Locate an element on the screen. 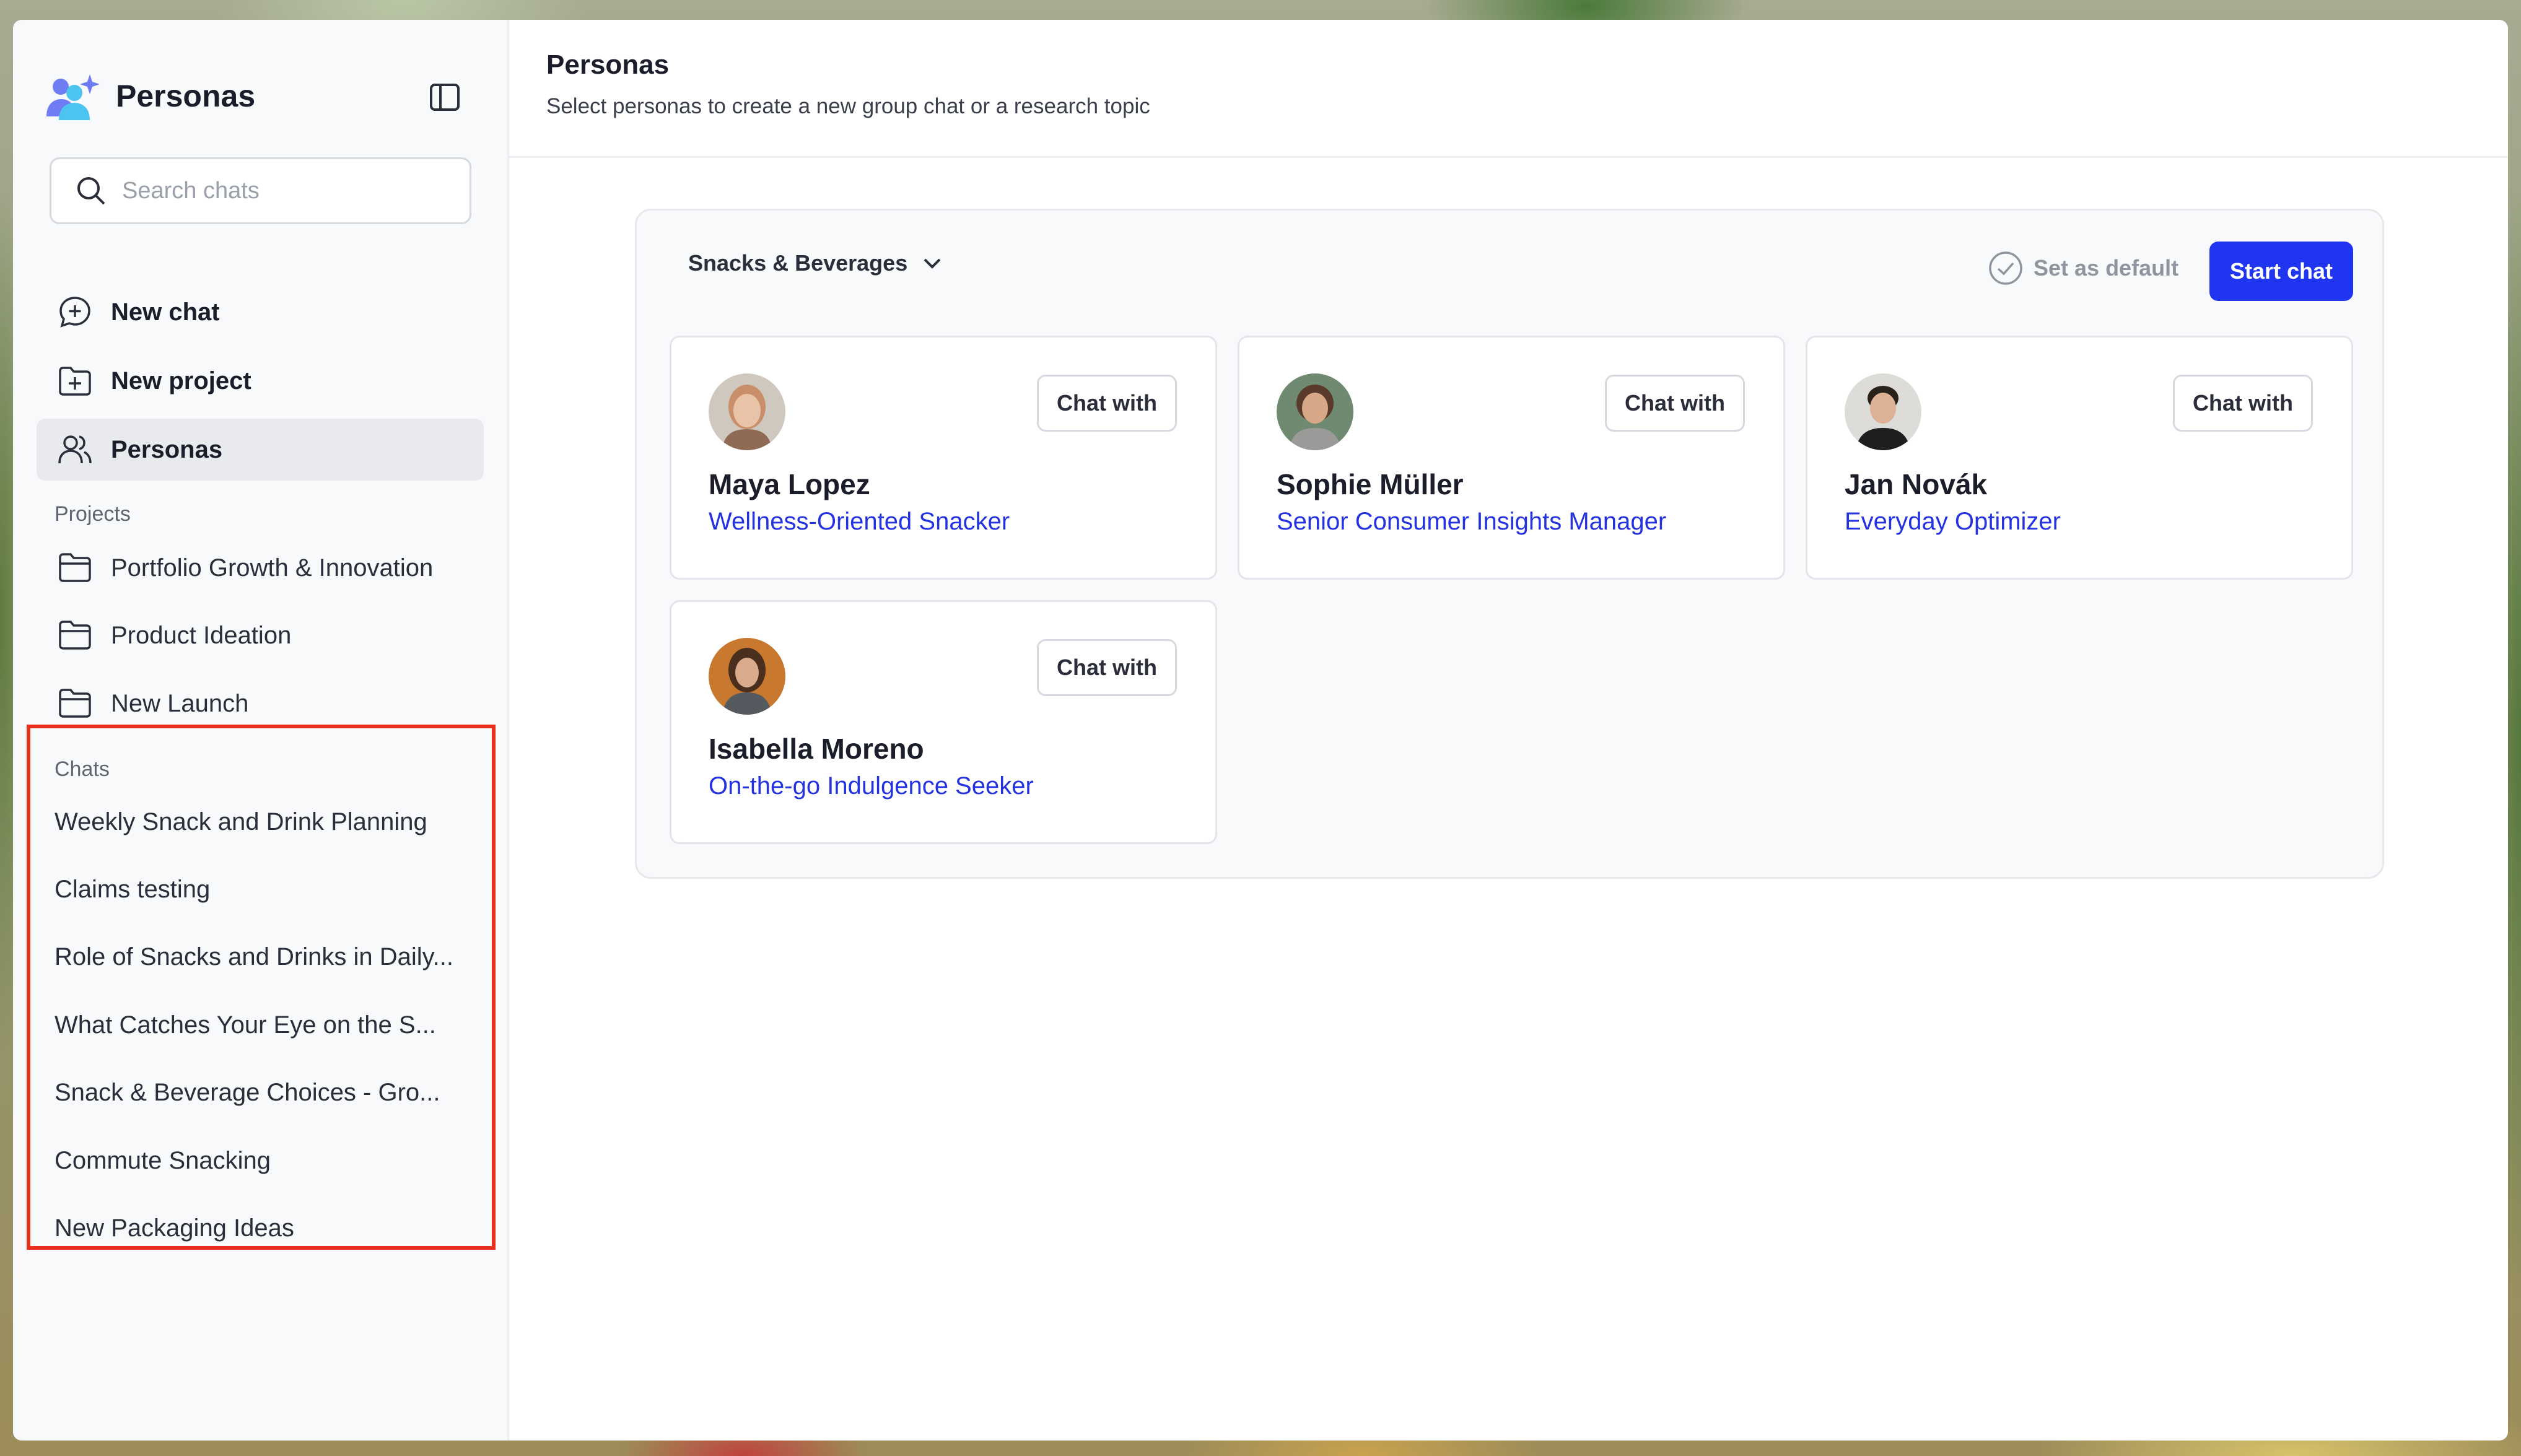 The width and height of the screenshot is (2521, 1456). new-project-button: New project is located at coordinates (260, 381).